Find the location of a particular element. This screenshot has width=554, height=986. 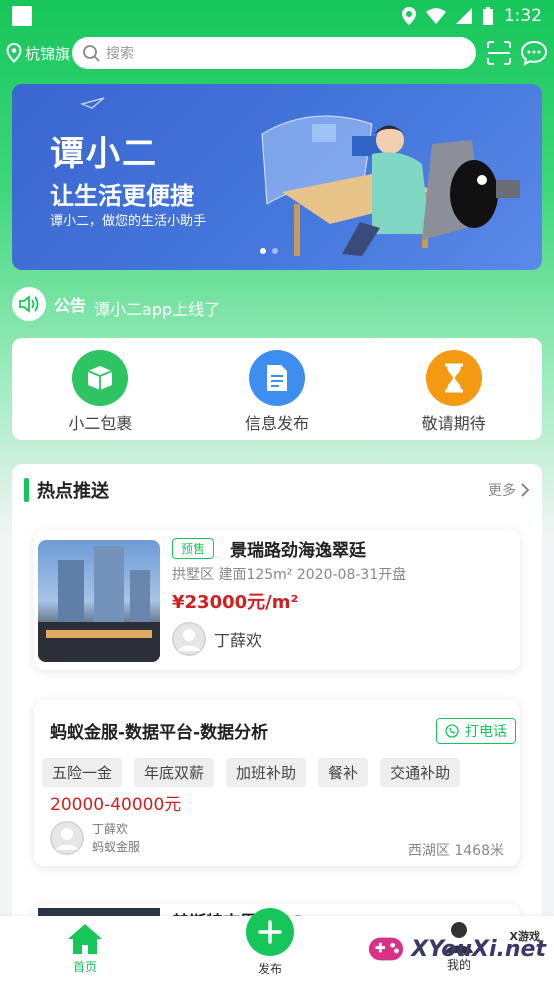

banner-pagination is located at coordinates (269, 251).